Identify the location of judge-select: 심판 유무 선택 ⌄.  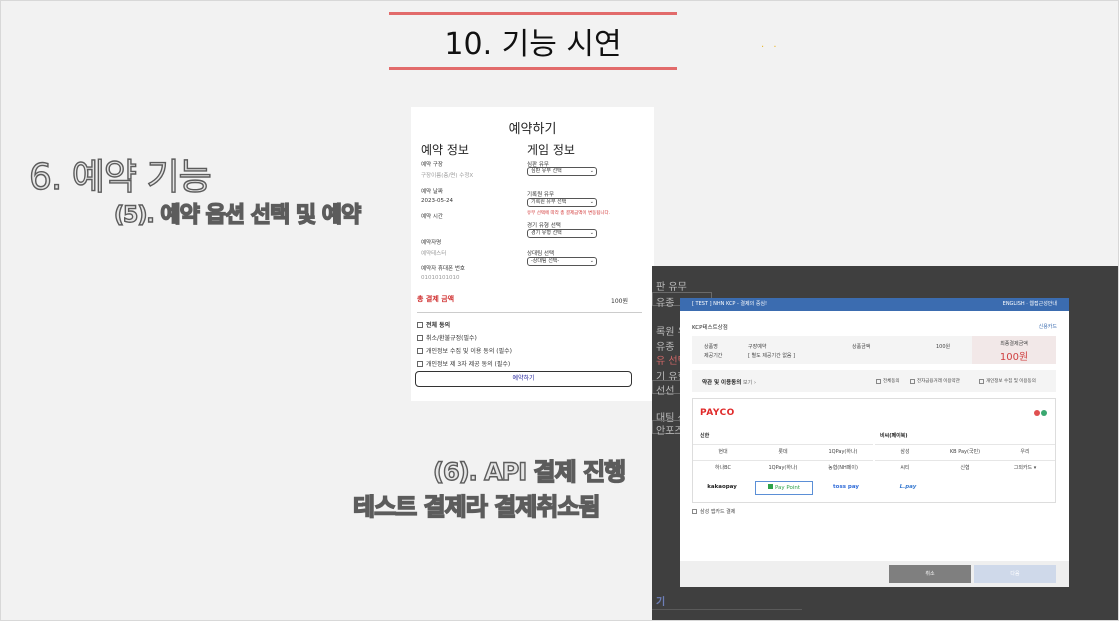
(562, 171).